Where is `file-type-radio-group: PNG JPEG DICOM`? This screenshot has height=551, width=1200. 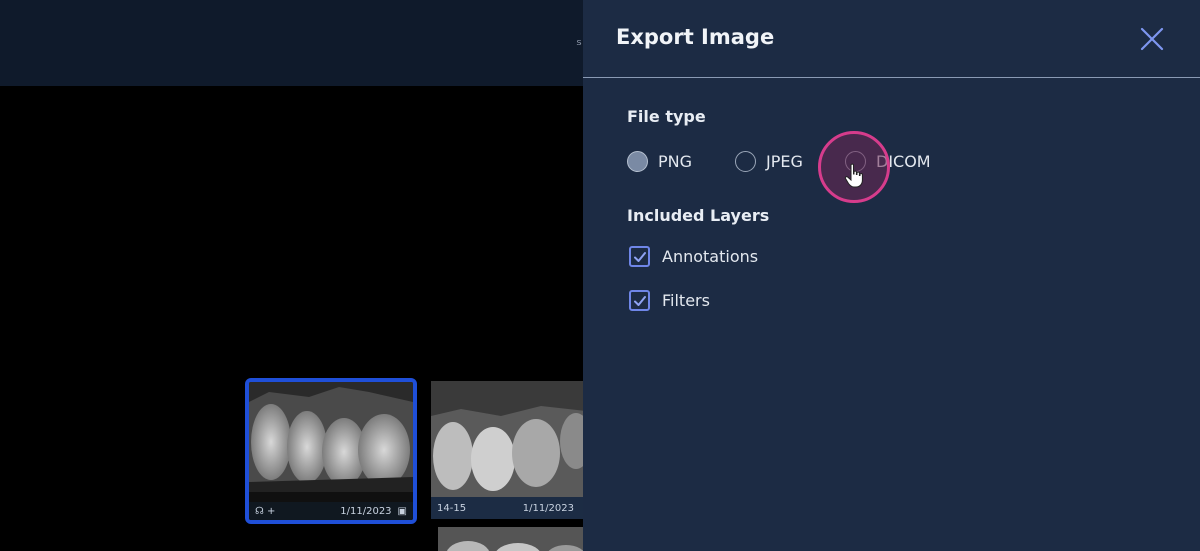
file-type-radio-group: PNG JPEG DICOM is located at coordinates (779, 161).